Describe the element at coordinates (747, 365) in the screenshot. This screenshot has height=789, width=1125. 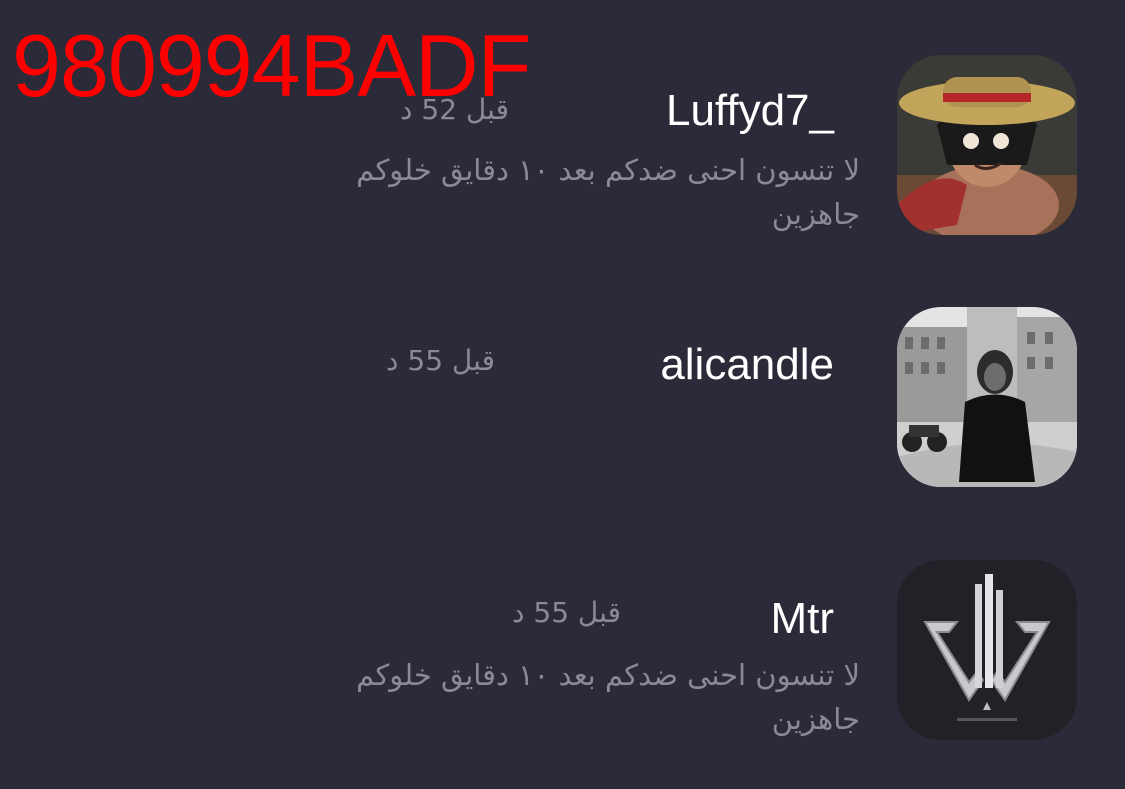
I see `username: alicandle` at that location.